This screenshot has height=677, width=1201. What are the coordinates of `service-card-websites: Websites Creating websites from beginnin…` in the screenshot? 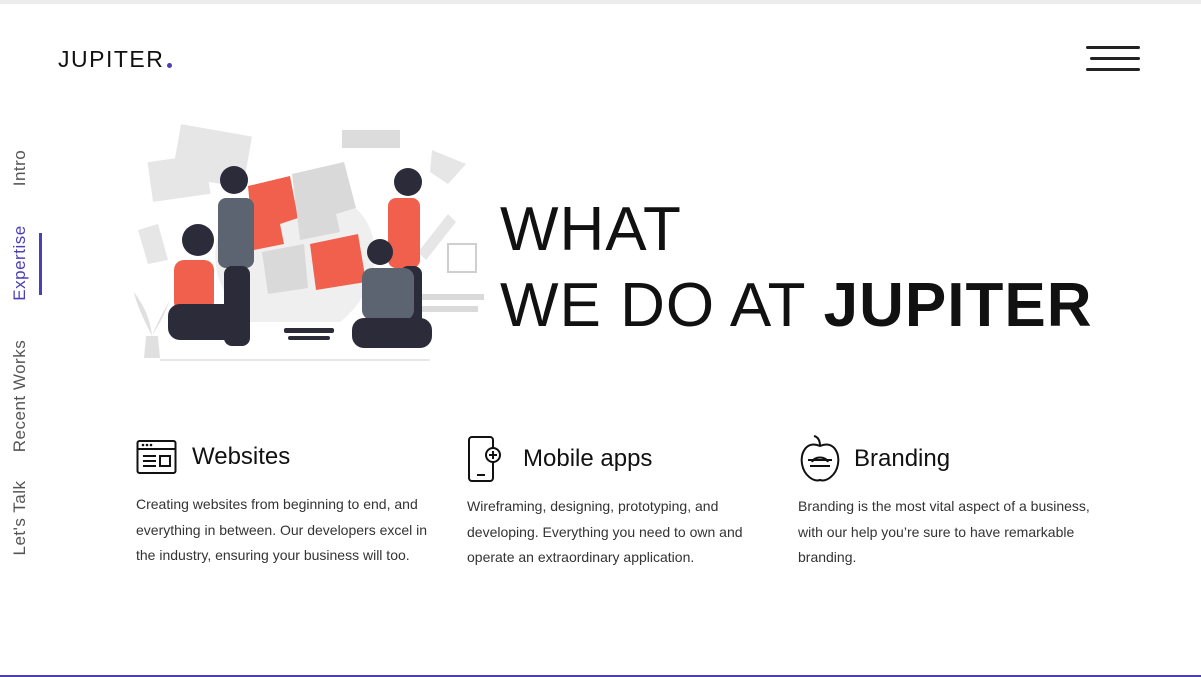 It's located at (286, 500).